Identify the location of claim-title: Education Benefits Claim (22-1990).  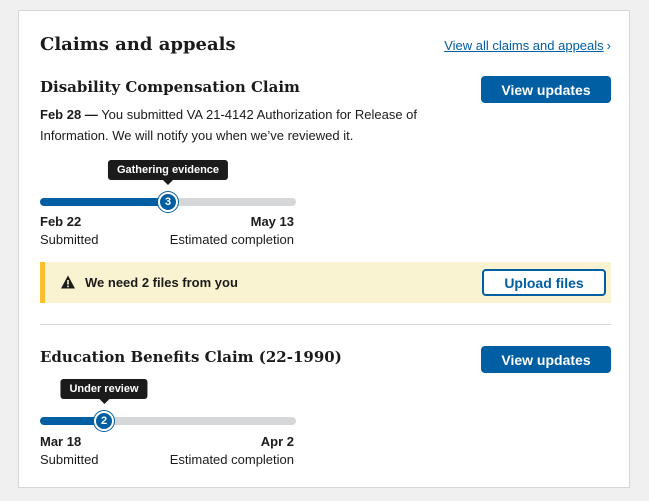
(191, 357).